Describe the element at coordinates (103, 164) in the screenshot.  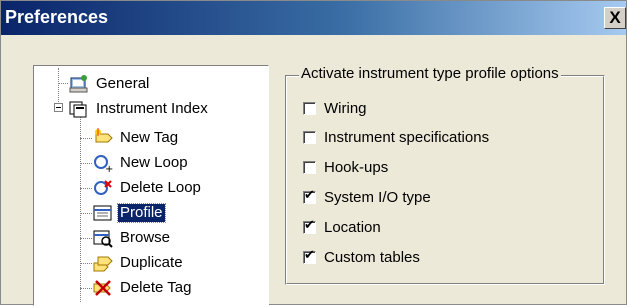
I see `new-loop-icon: +` at that location.